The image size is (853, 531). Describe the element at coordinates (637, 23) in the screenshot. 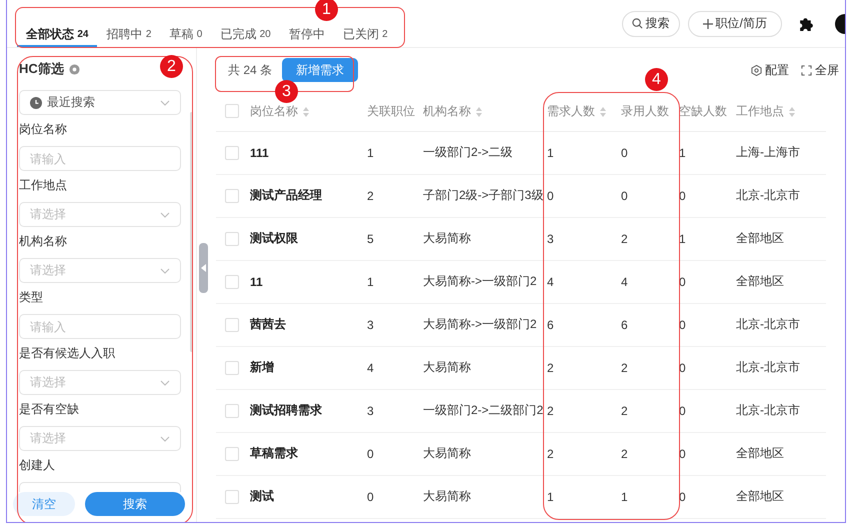

I see `search-icon` at that location.